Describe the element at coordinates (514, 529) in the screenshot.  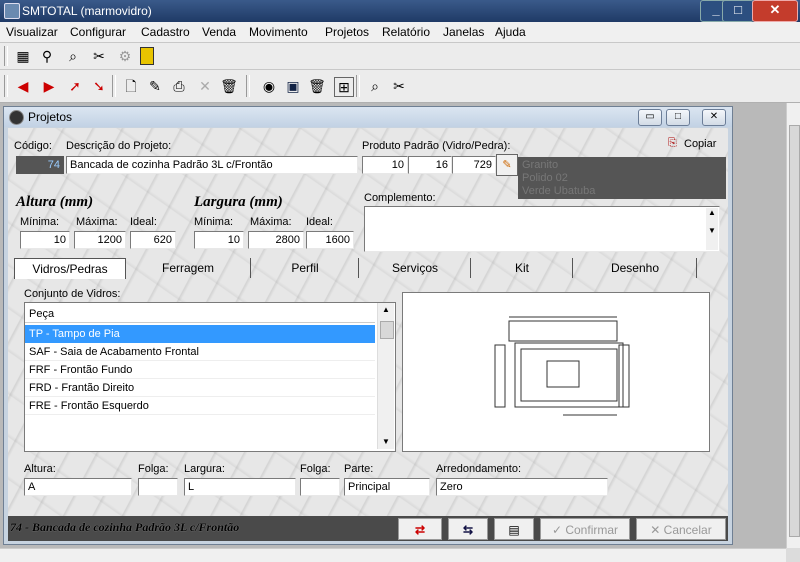
I see `calc-button: ▤` at that location.